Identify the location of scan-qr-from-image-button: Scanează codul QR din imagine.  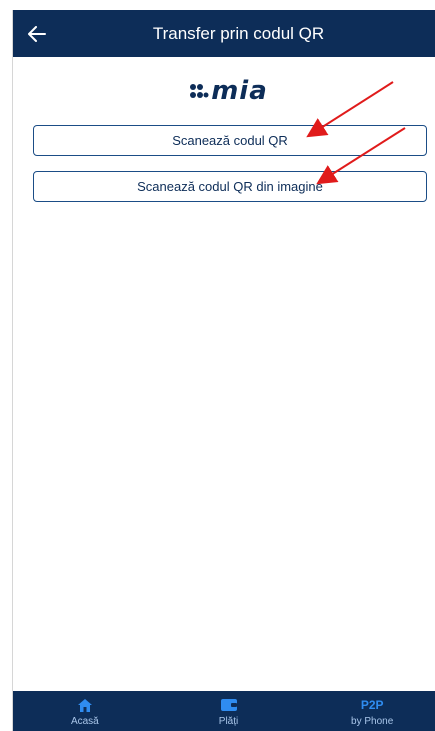
(230, 186).